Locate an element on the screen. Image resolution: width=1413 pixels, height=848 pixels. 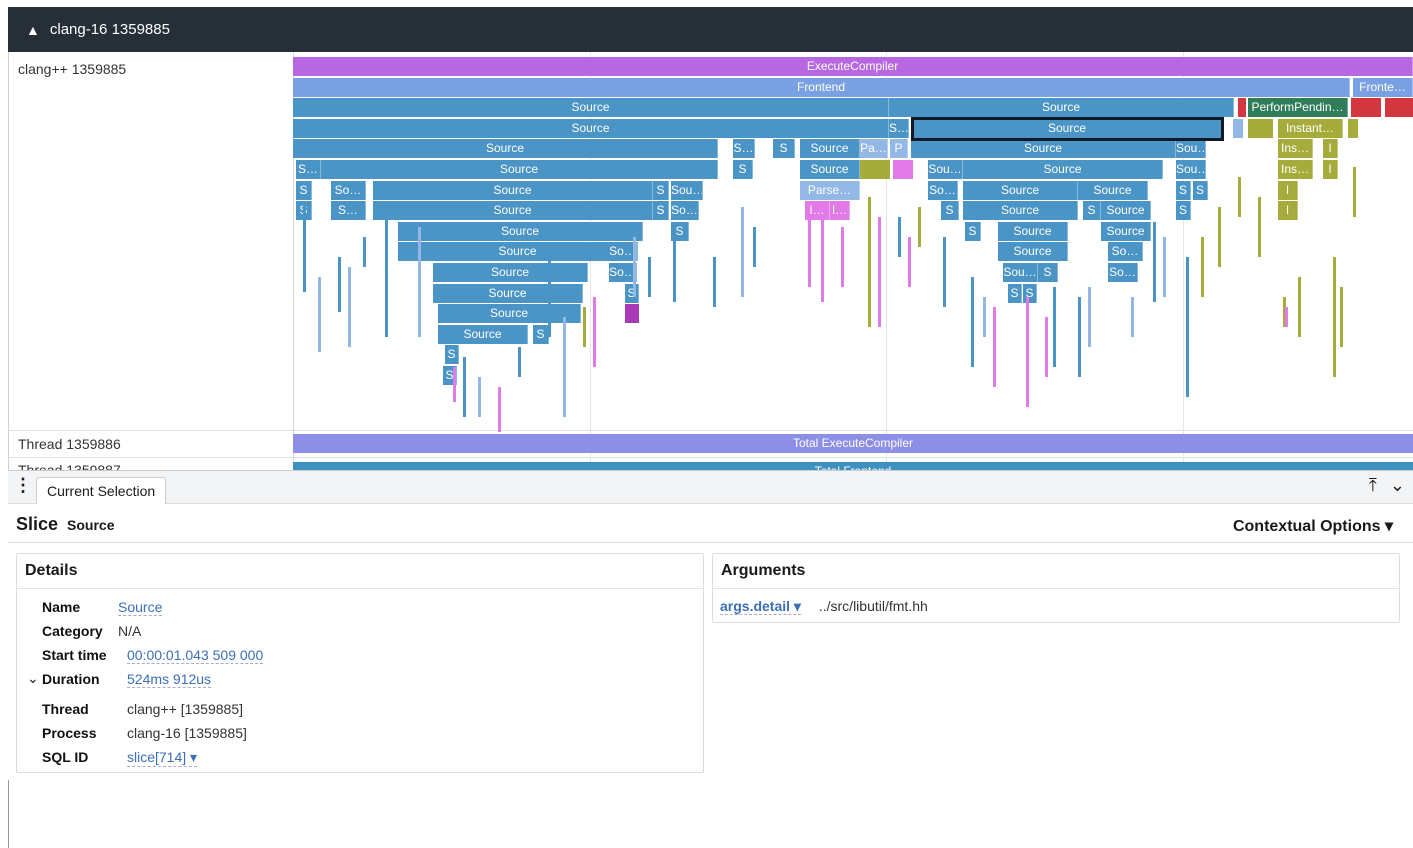
frontend-slice: Frontend is located at coordinates (821, 87).